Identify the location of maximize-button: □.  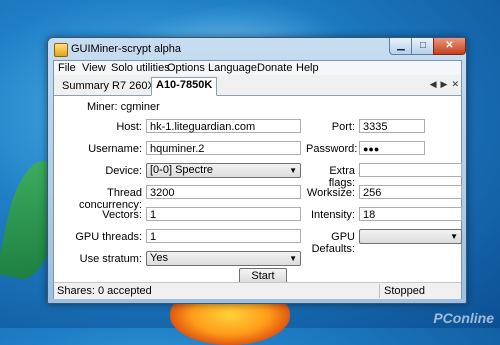
(423, 46).